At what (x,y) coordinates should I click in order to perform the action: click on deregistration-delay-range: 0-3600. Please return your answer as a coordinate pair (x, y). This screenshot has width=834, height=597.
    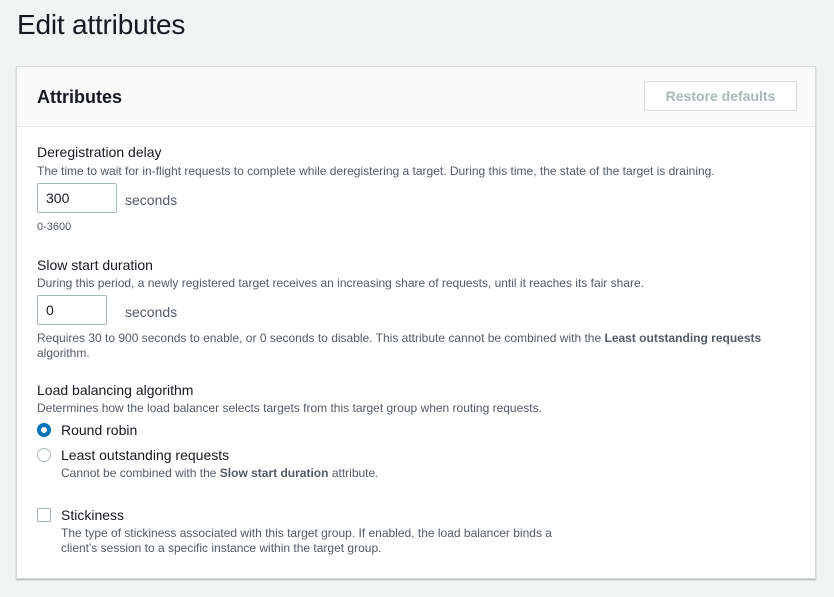
    Looking at the image, I should click on (54, 227).